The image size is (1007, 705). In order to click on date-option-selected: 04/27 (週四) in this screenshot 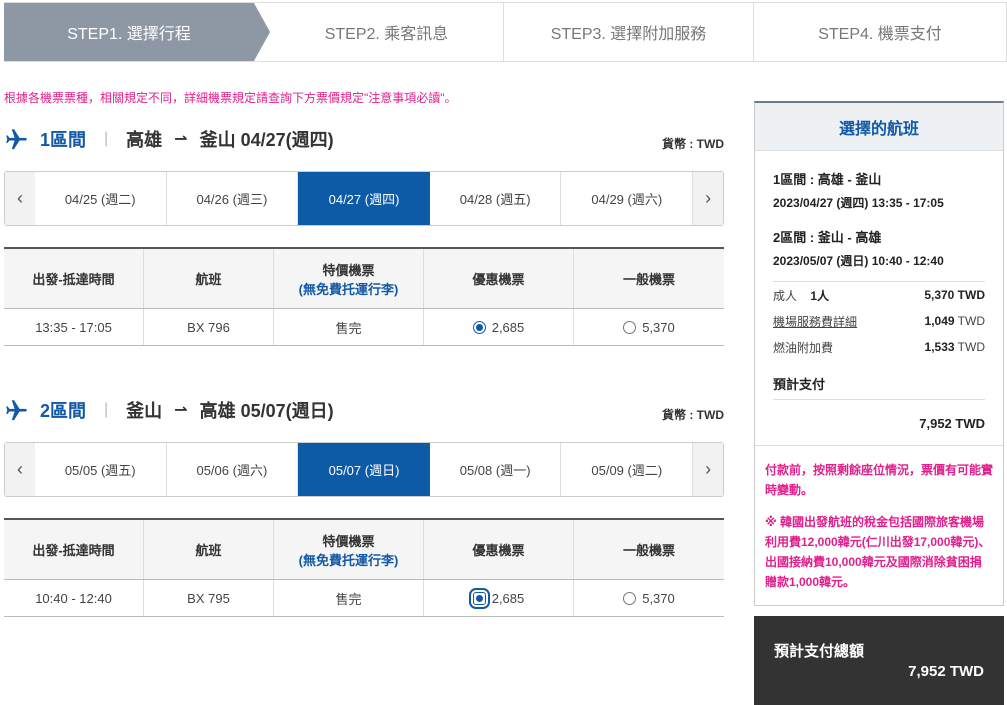, I will do `click(364, 198)`.